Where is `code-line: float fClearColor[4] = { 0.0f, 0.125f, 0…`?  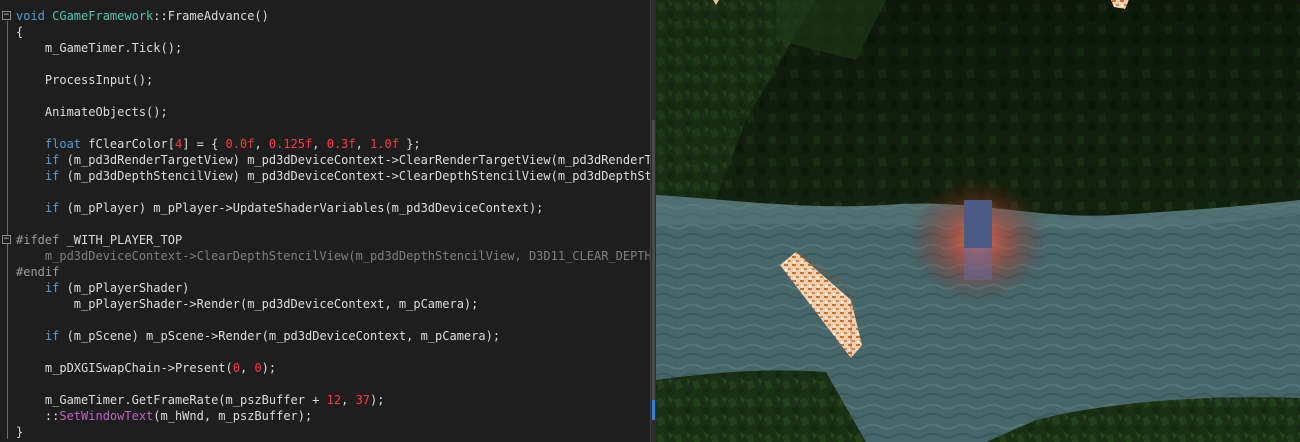
code-line: float fClearColor[4] = { 0.0f, 0.125f, 0… is located at coordinates (333, 144).